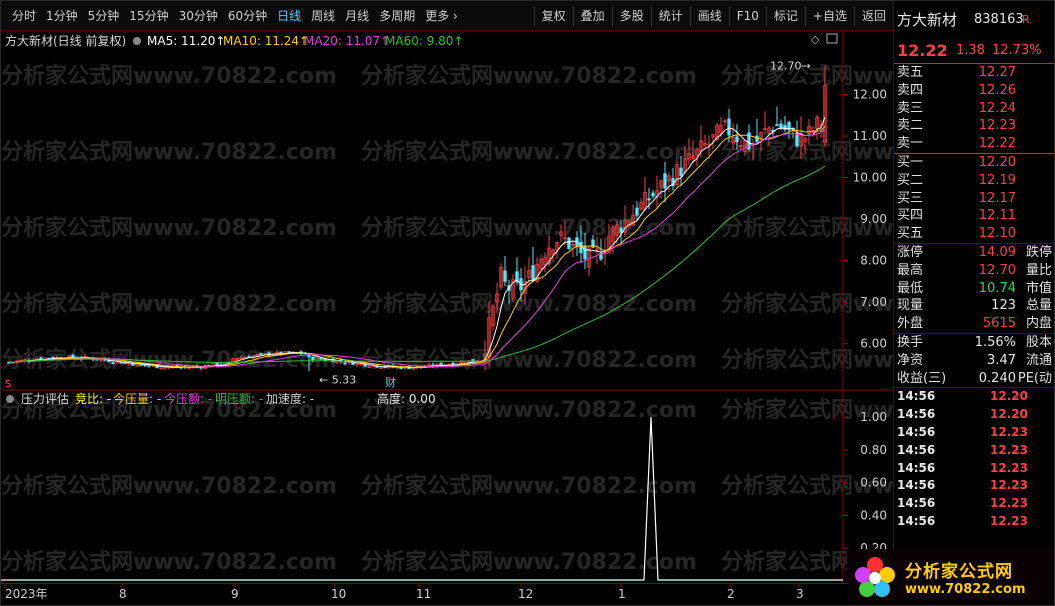 This screenshot has height=606, width=1055. I want to click on window-icon, so click(832, 38).